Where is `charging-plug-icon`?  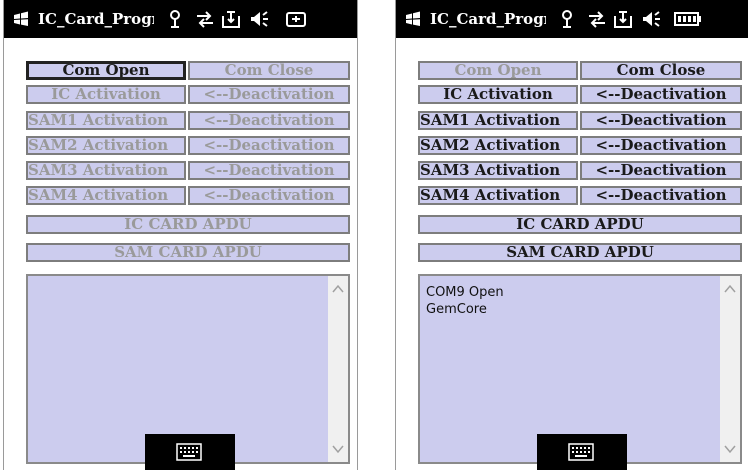 charging-plug-icon is located at coordinates (295, 19).